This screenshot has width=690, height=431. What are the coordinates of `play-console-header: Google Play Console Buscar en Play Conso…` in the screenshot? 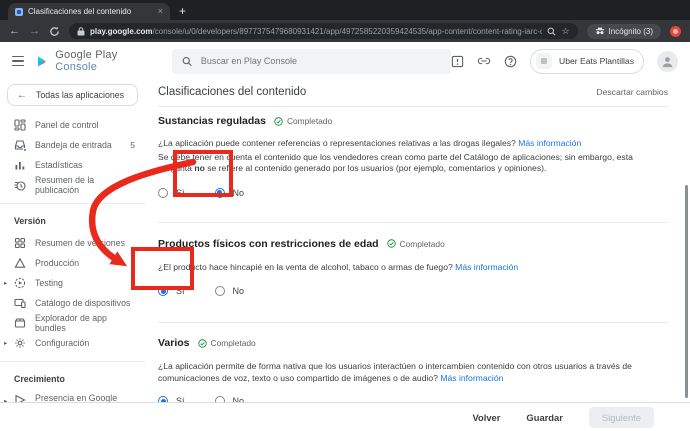 It's located at (345, 61).